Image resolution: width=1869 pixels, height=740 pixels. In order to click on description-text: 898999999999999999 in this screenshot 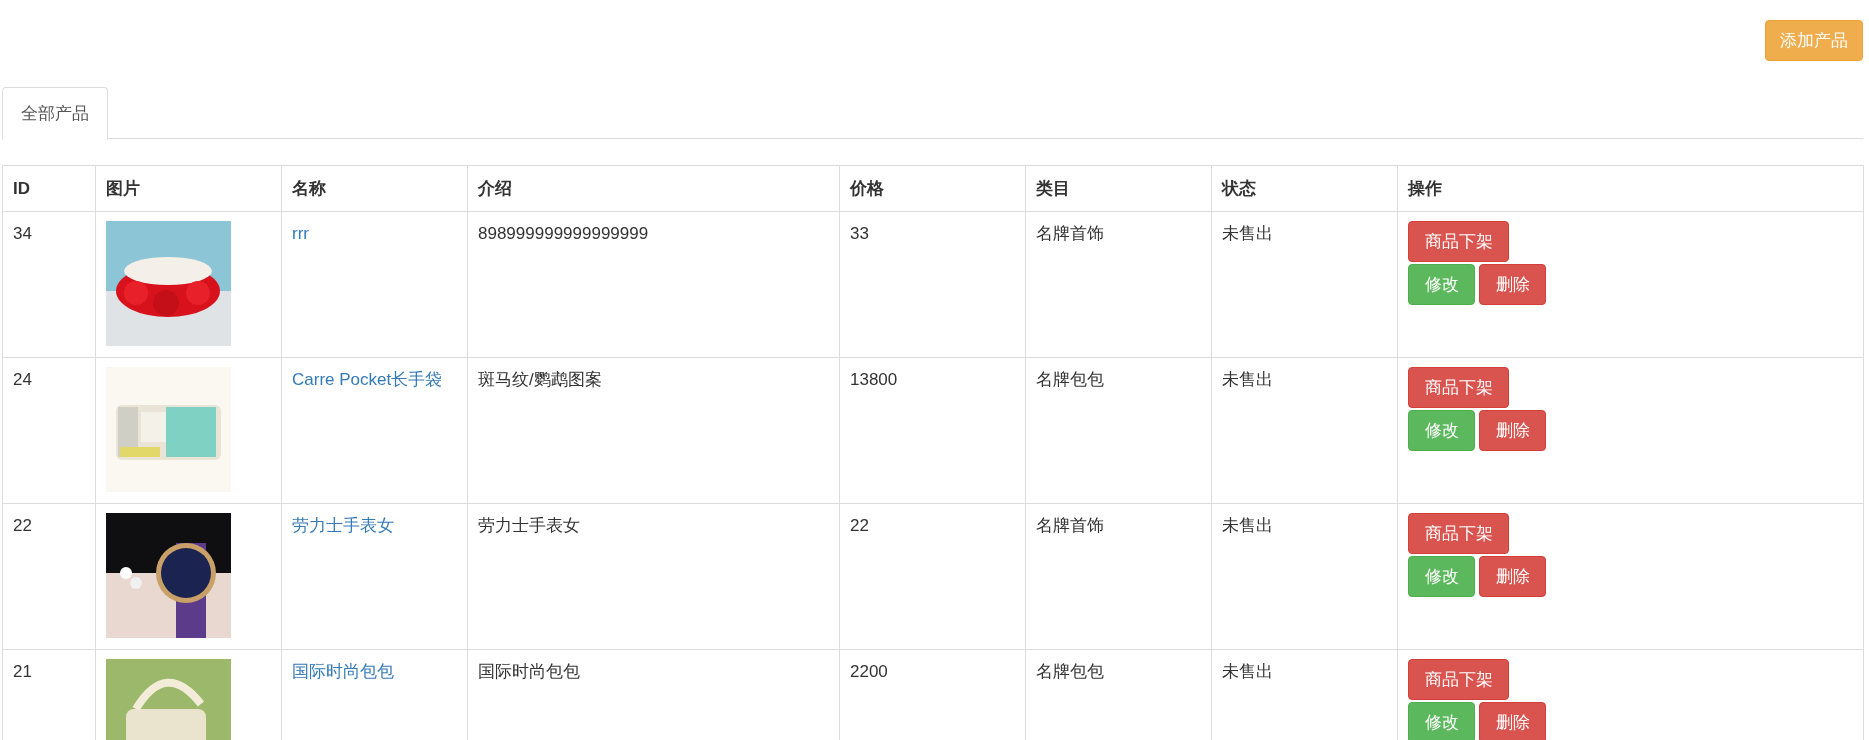, I will do `click(563, 233)`.